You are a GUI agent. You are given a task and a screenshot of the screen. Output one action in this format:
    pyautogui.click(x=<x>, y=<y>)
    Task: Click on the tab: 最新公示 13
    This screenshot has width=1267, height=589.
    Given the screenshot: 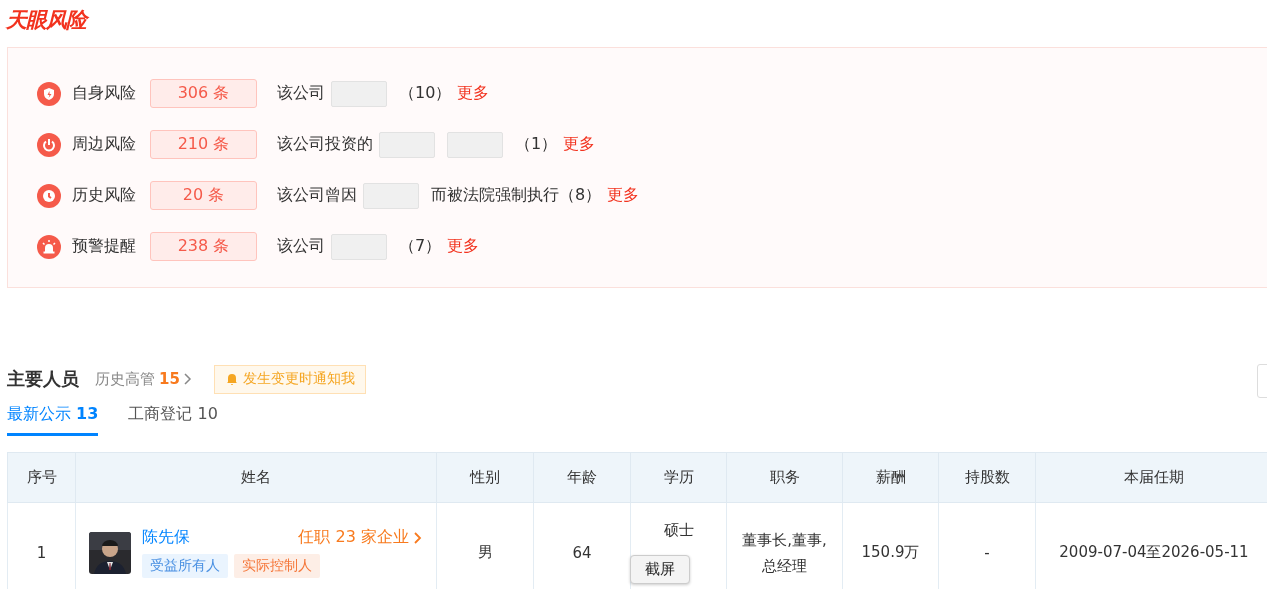 What is the action you would take?
    pyautogui.click(x=53, y=420)
    